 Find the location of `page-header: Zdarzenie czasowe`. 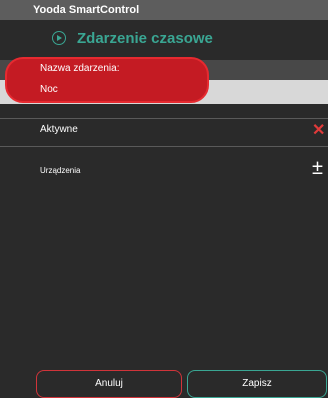

page-header: Zdarzenie czasowe is located at coordinates (164, 39).